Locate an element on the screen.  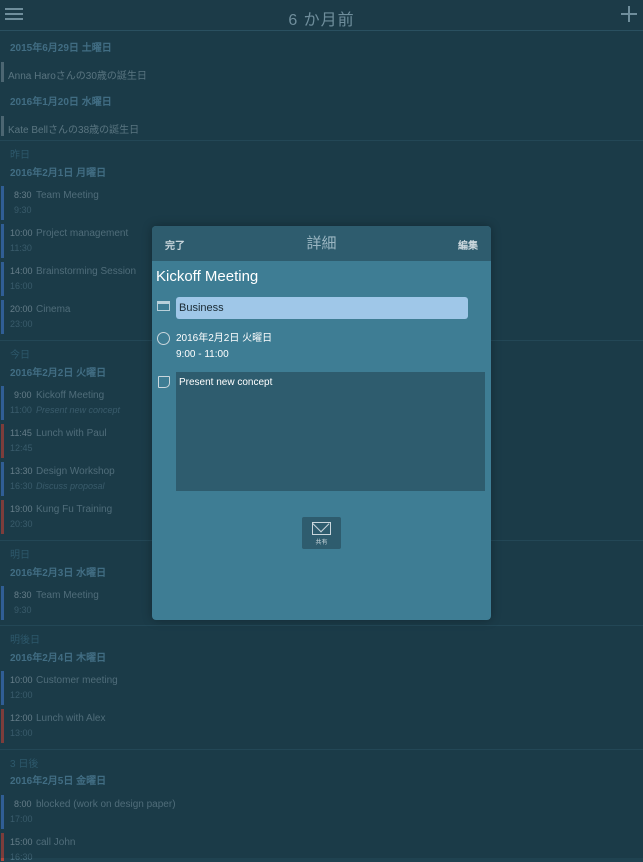
top-bar: 6 か月前 is located at coordinates (321, 15).